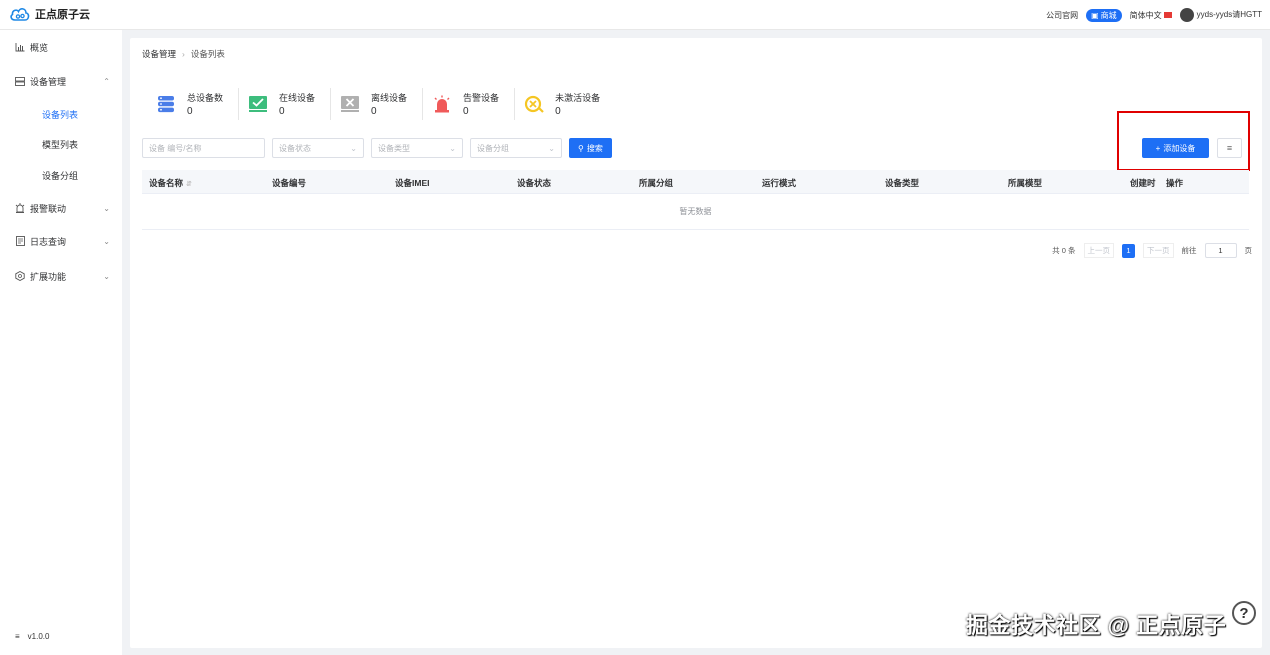  Describe the element at coordinates (695, 212) in the screenshot. I see `table-empty-state: 暂无数据` at that location.